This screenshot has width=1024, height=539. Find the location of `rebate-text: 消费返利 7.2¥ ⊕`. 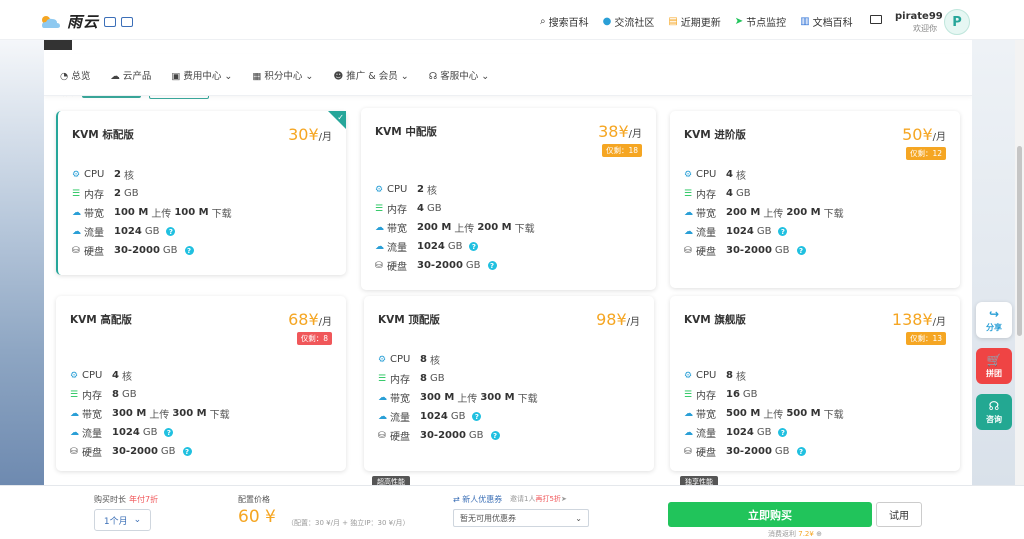

rebate-text: 消费返利 7.2¥ ⊕ is located at coordinates (795, 534).